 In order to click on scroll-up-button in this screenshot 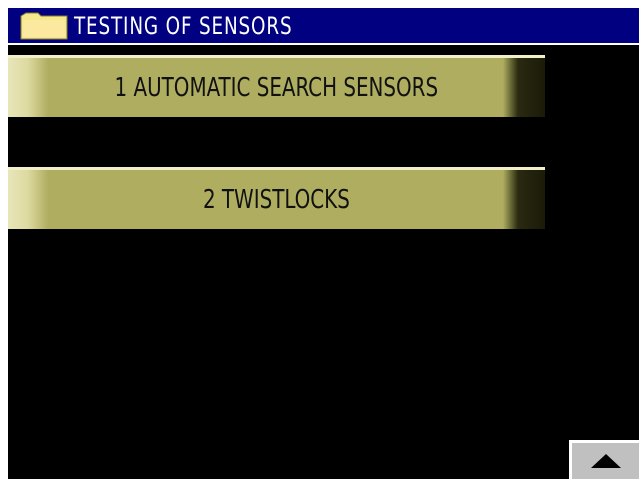, I will do `click(604, 459)`.